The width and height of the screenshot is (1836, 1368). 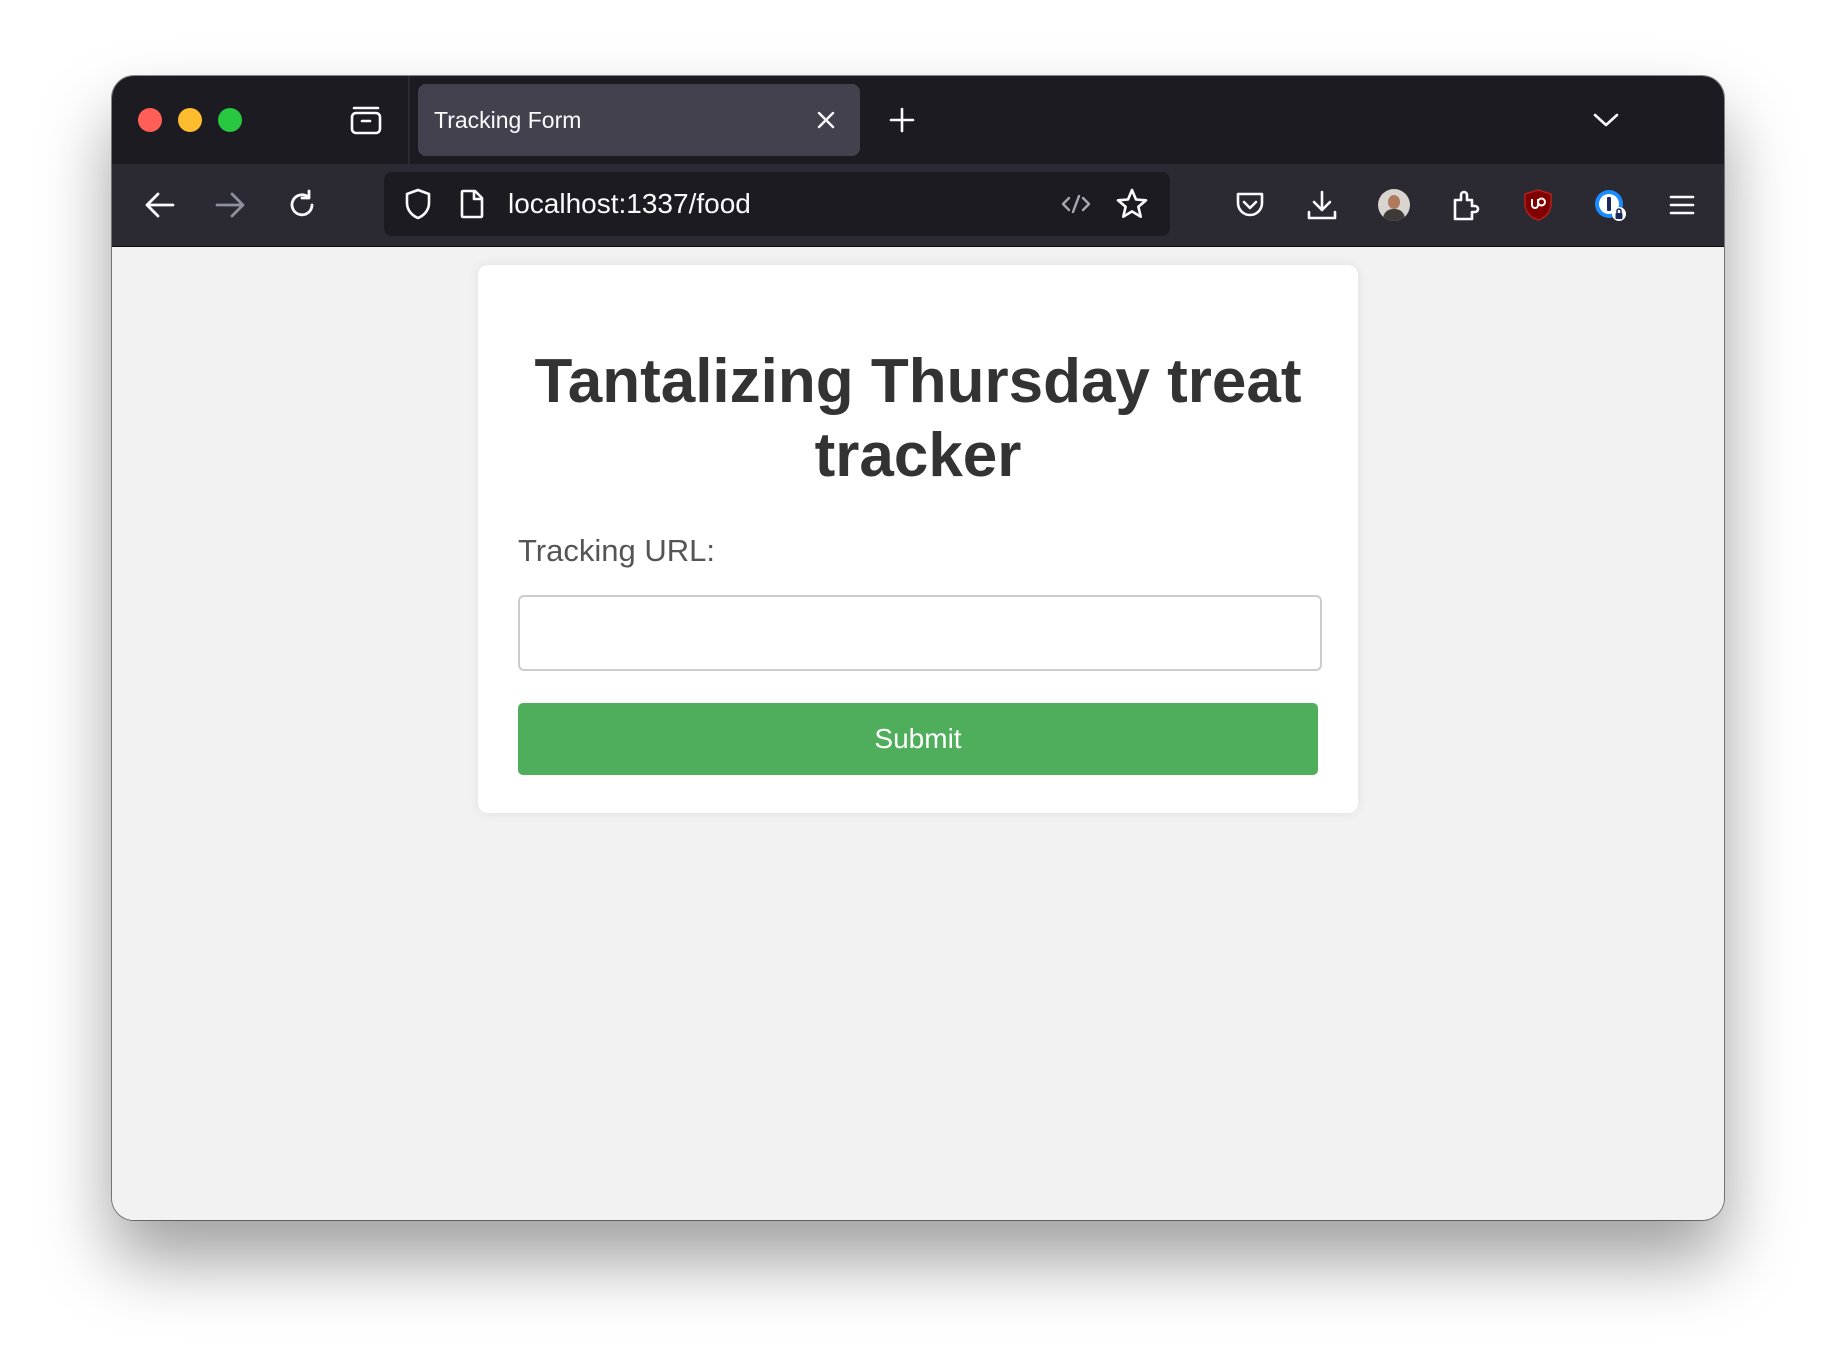 I want to click on star-icon, so click(x=1132, y=204).